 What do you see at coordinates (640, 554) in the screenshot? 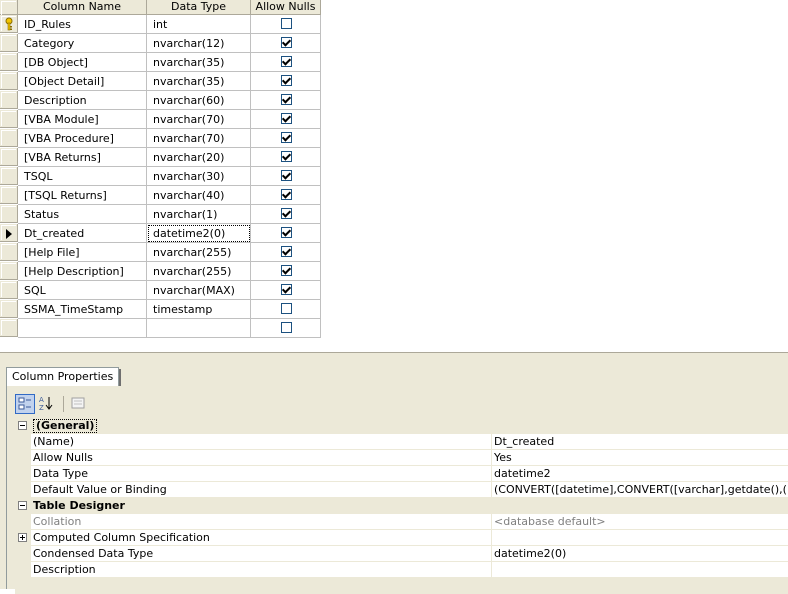
I see `property-value: datetime2(0)` at bounding box center [640, 554].